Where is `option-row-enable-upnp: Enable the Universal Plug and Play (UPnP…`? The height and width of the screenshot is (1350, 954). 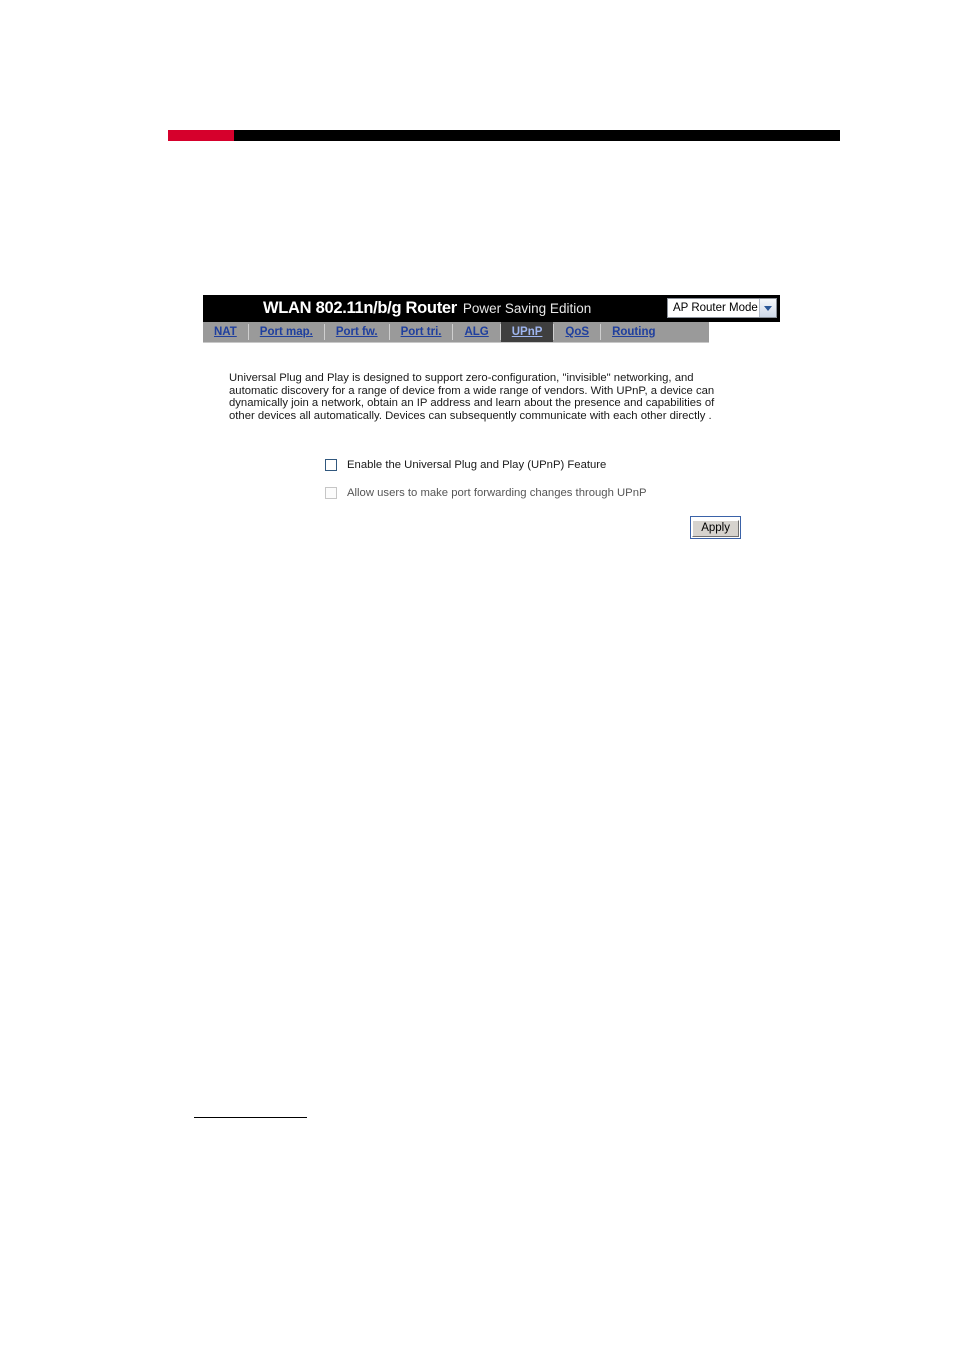
option-row-enable-upnp: Enable the Universal Plug and Play (UPnP… is located at coordinates (552, 464).